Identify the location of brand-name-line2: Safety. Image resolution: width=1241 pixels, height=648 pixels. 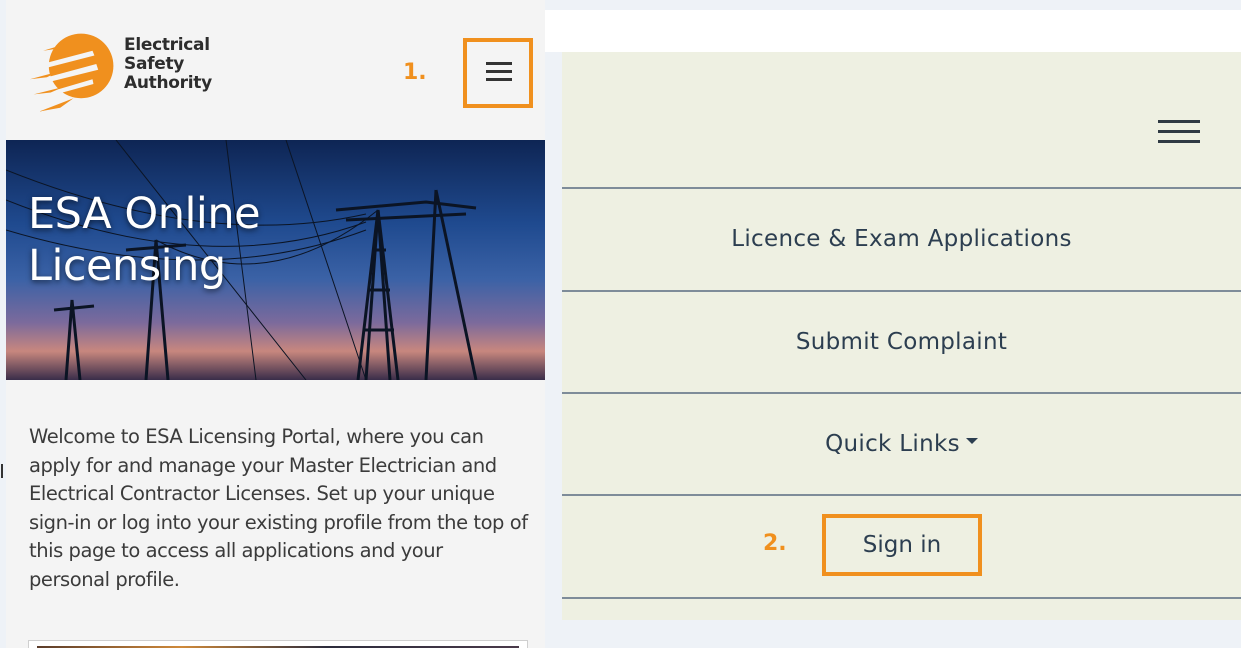
(154, 64).